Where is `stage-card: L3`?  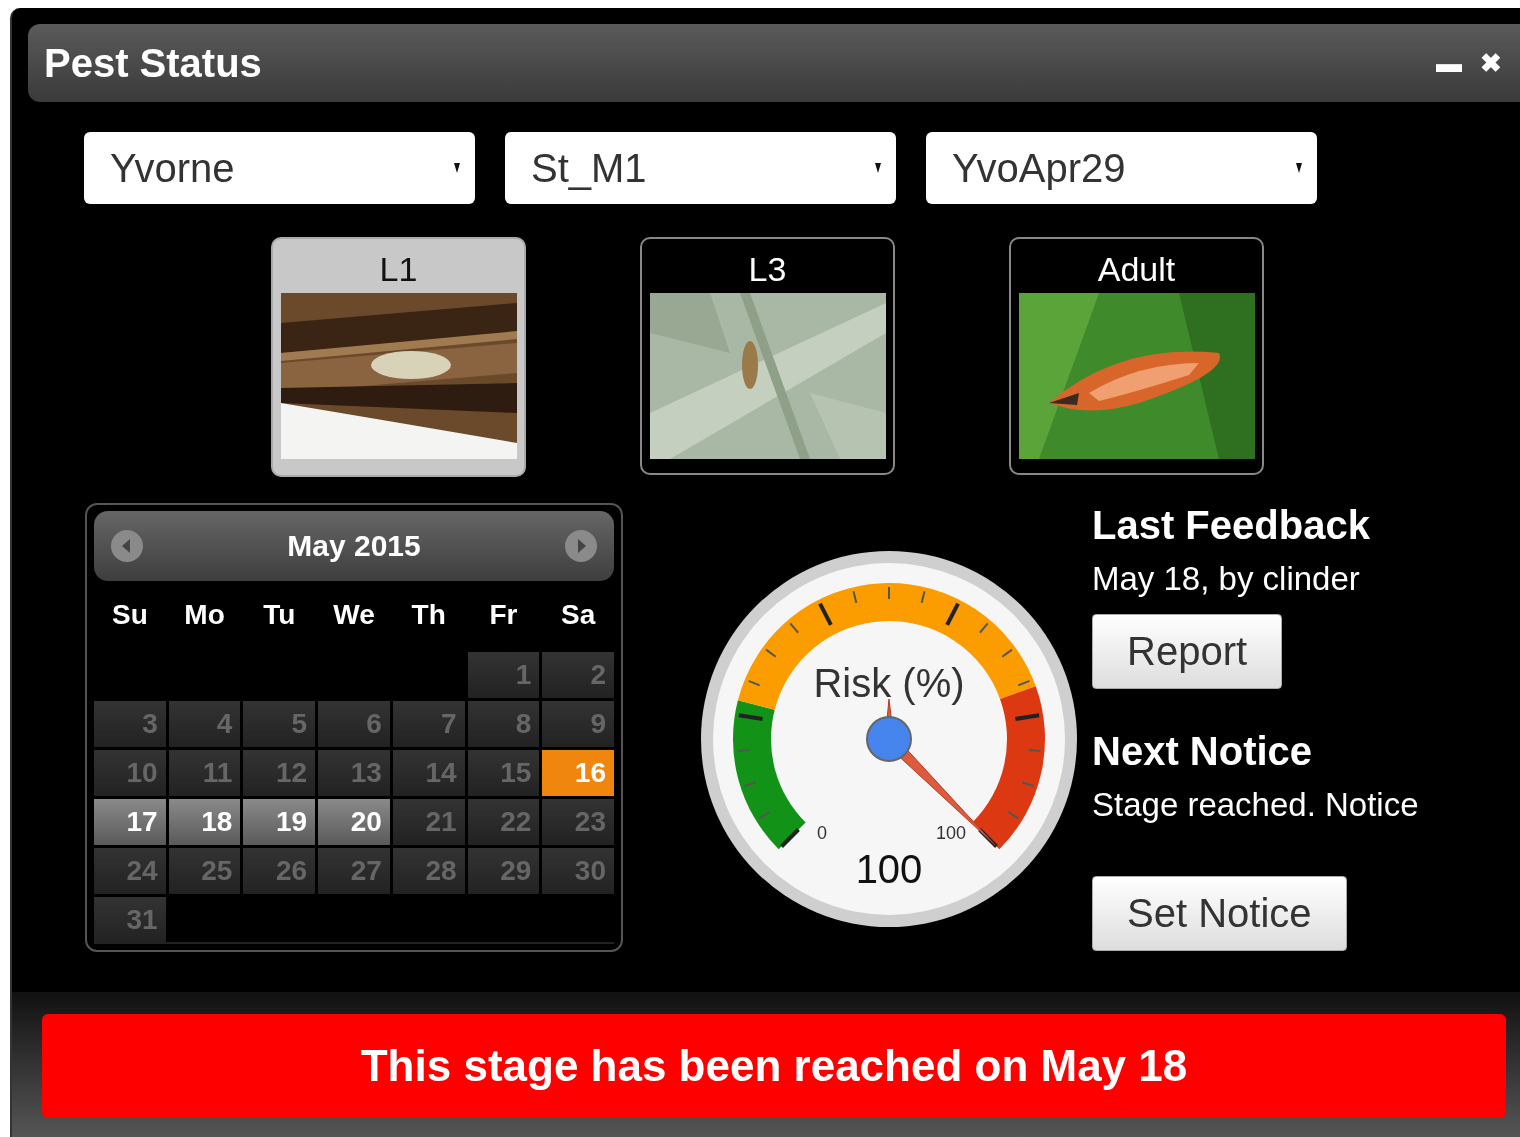
stage-card: L3 is located at coordinates (767, 356).